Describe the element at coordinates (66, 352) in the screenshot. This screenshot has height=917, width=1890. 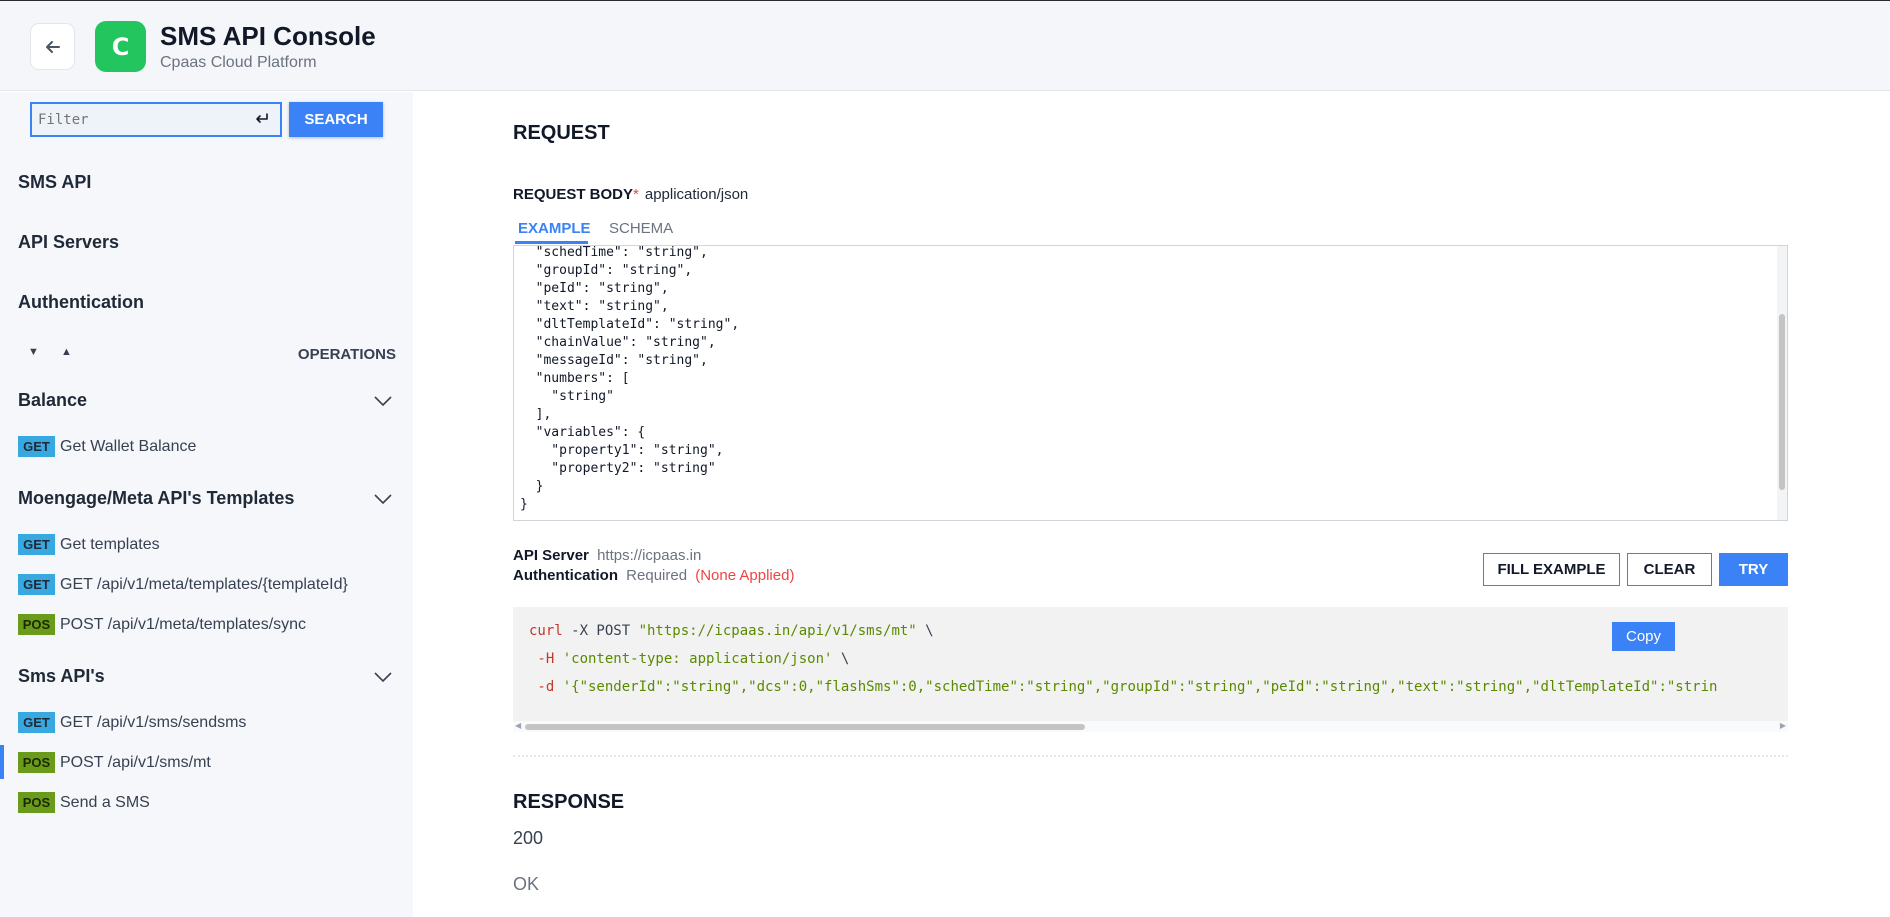
I see `expand-all-icon: ▲` at that location.